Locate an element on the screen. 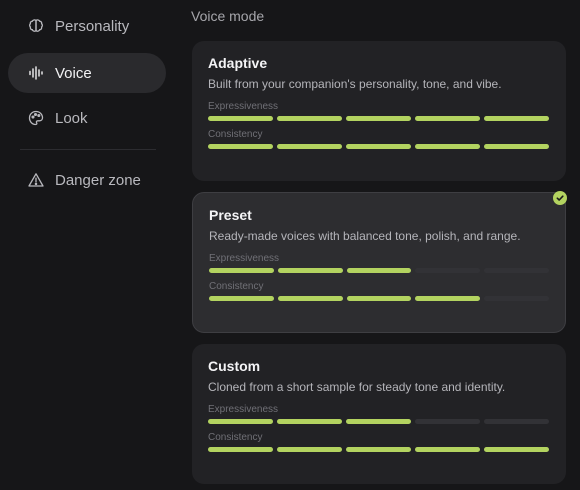 This screenshot has width=580, height=490. card-title: Custom is located at coordinates (234, 366).